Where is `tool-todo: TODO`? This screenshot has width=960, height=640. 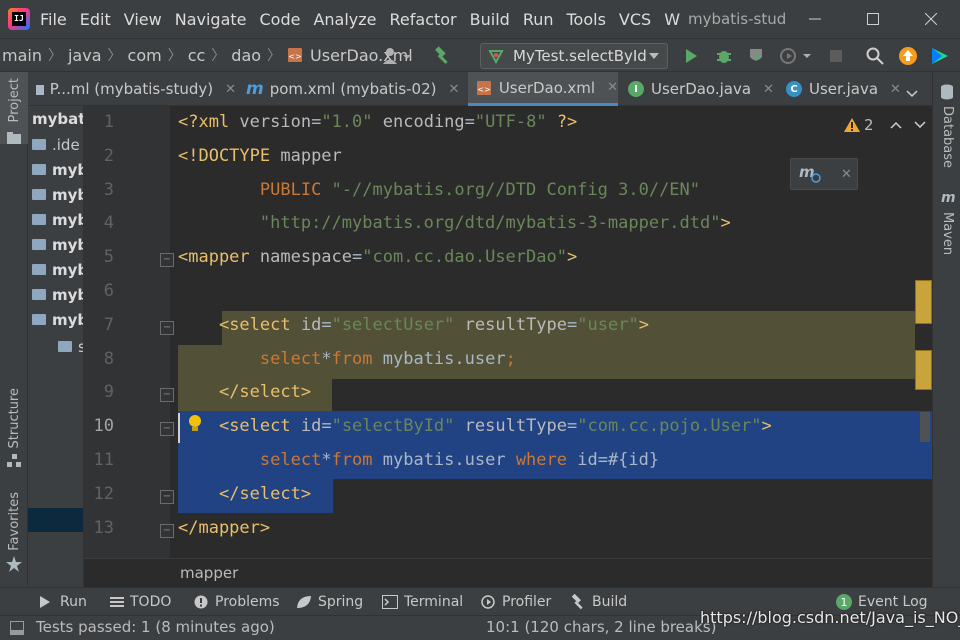
tool-todo: TODO is located at coordinates (140, 602).